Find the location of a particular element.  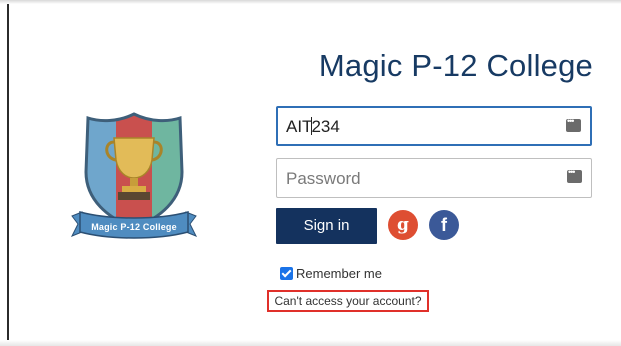

remember-me-label: Remember me is located at coordinates (339, 273).